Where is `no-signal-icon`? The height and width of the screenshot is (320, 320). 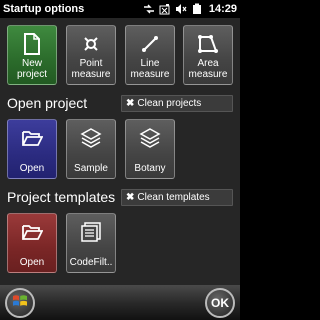 no-signal-icon is located at coordinates (165, 9).